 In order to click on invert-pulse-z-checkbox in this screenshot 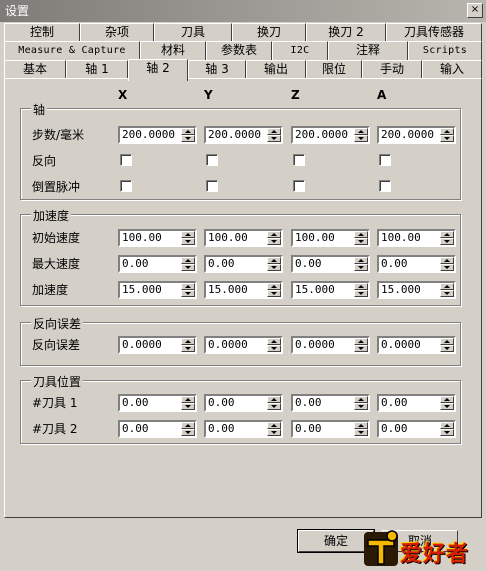, I will do `click(299, 186)`.